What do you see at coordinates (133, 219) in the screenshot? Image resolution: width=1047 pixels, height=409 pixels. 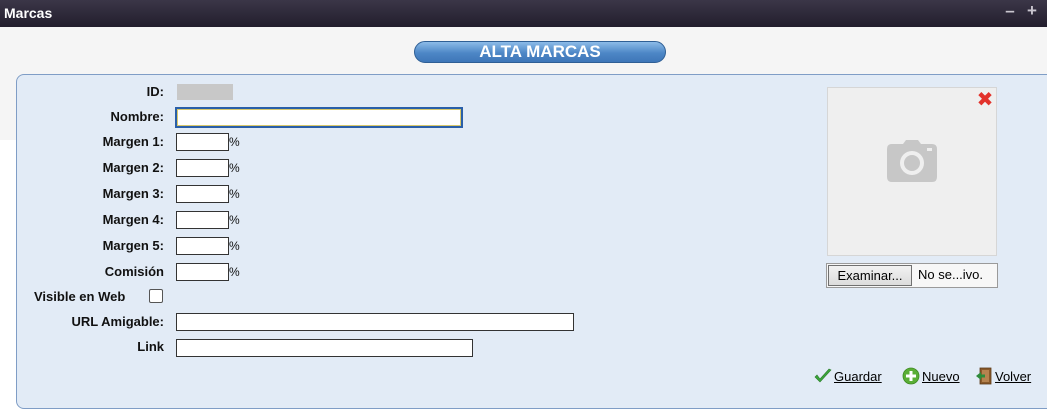 I see `margen4-label: Margen 4:` at bounding box center [133, 219].